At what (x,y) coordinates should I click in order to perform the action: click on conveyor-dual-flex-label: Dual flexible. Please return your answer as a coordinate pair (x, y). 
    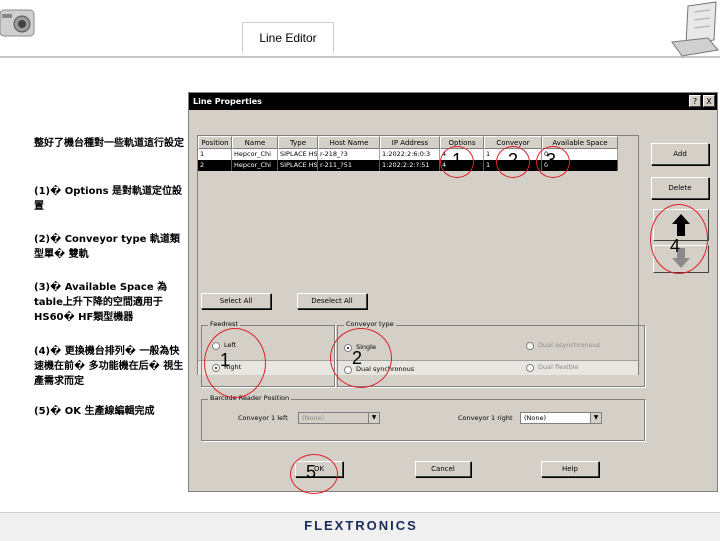
    Looking at the image, I should click on (558, 367).